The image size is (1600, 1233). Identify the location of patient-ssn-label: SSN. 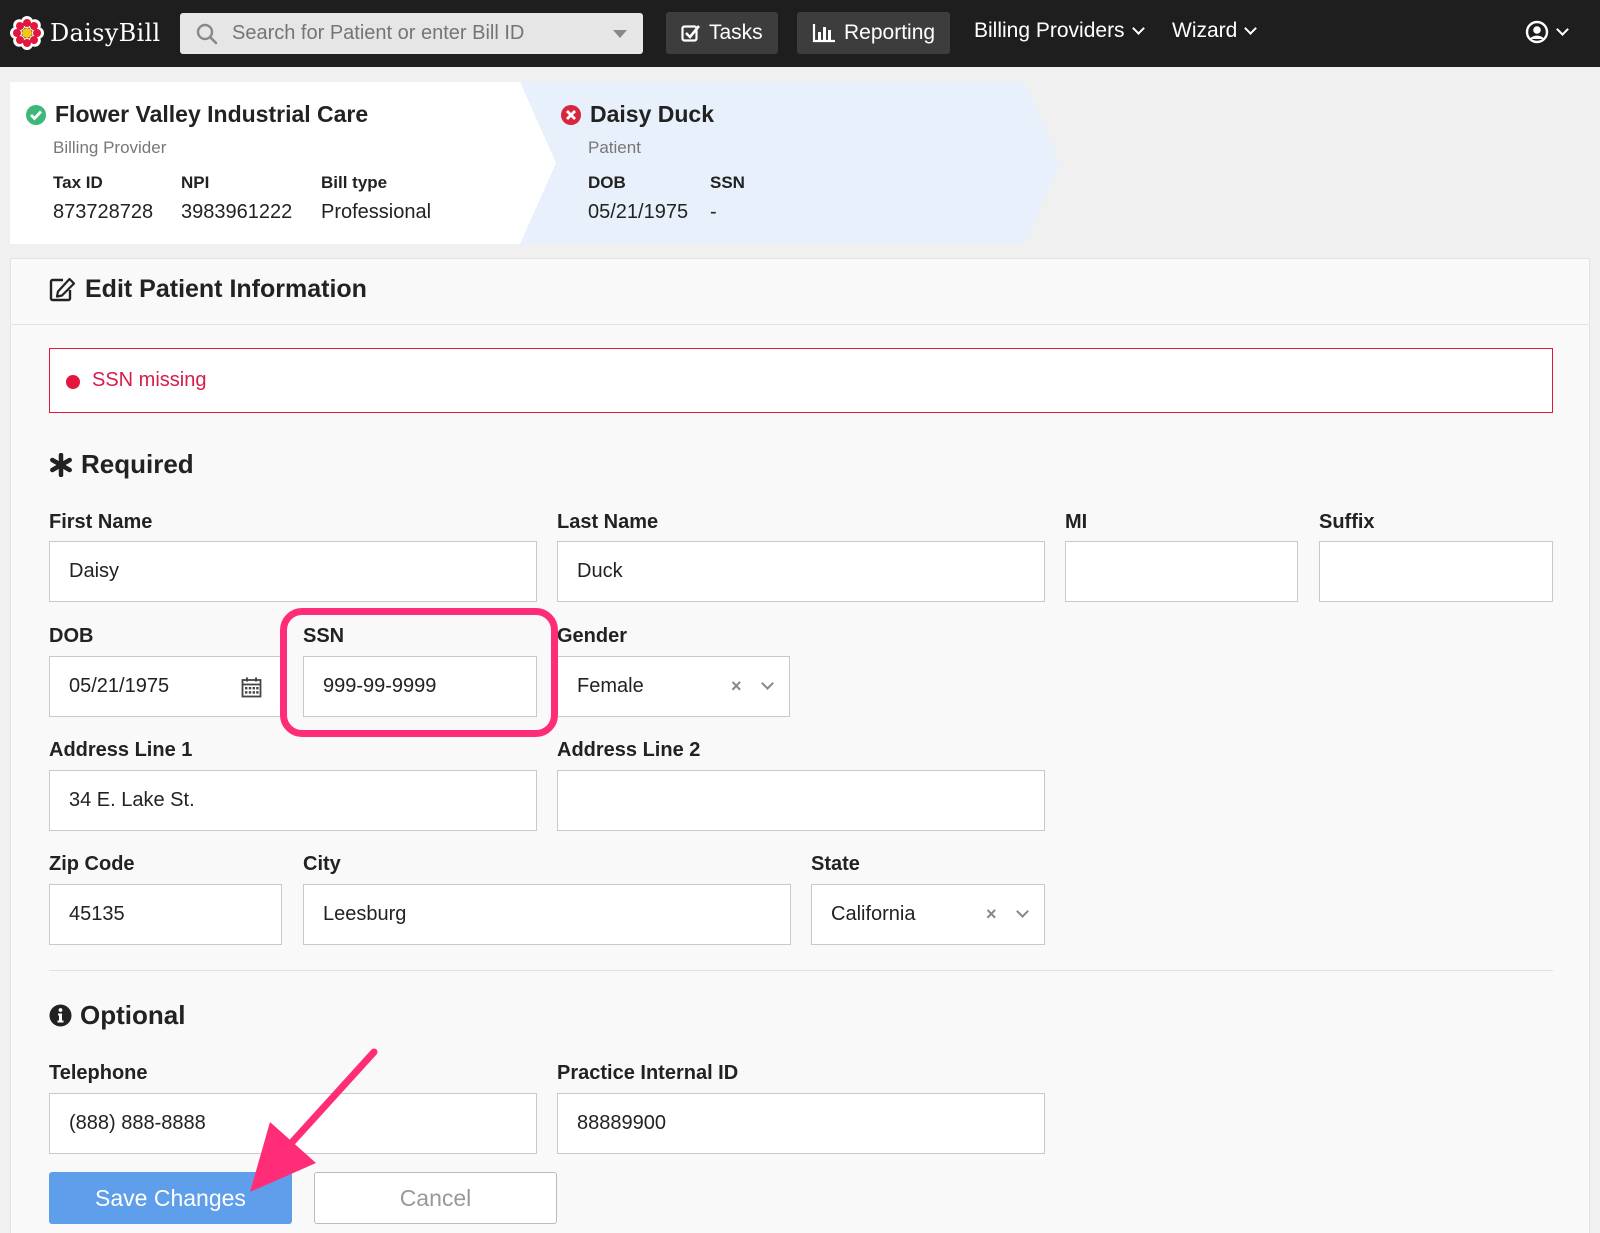
(727, 182).